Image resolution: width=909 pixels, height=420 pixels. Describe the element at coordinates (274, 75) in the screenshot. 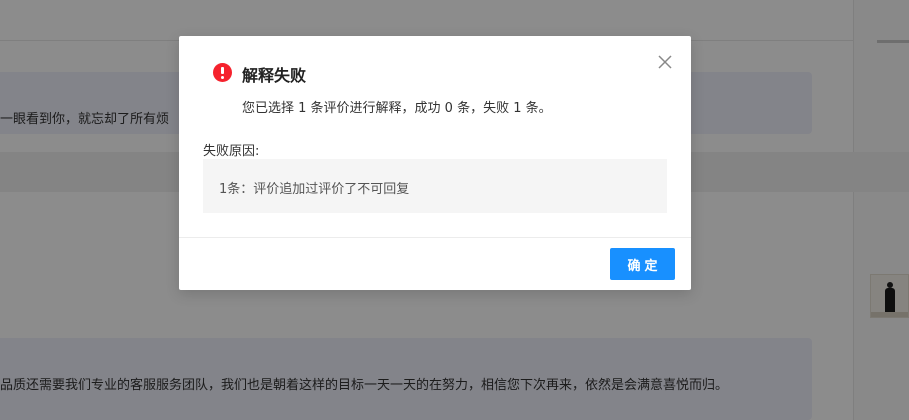

I see `dialog-title: 解释失败` at that location.